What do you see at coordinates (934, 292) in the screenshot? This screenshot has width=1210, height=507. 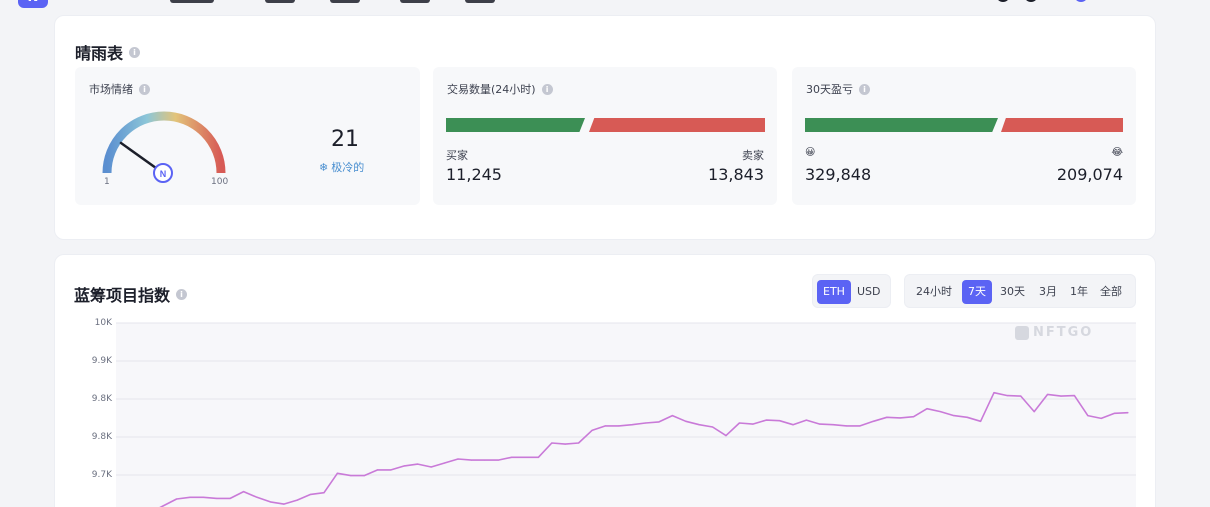 I see `range-24h-button: 24小时` at bounding box center [934, 292].